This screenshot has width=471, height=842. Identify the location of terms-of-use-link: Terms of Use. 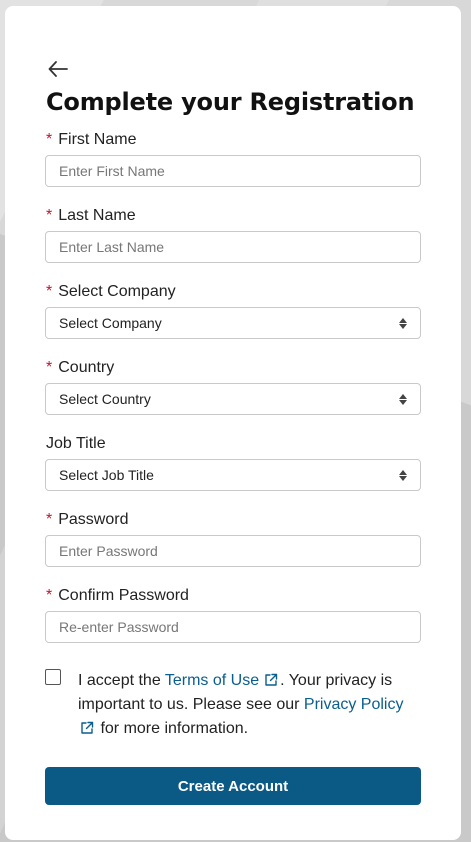
(212, 680).